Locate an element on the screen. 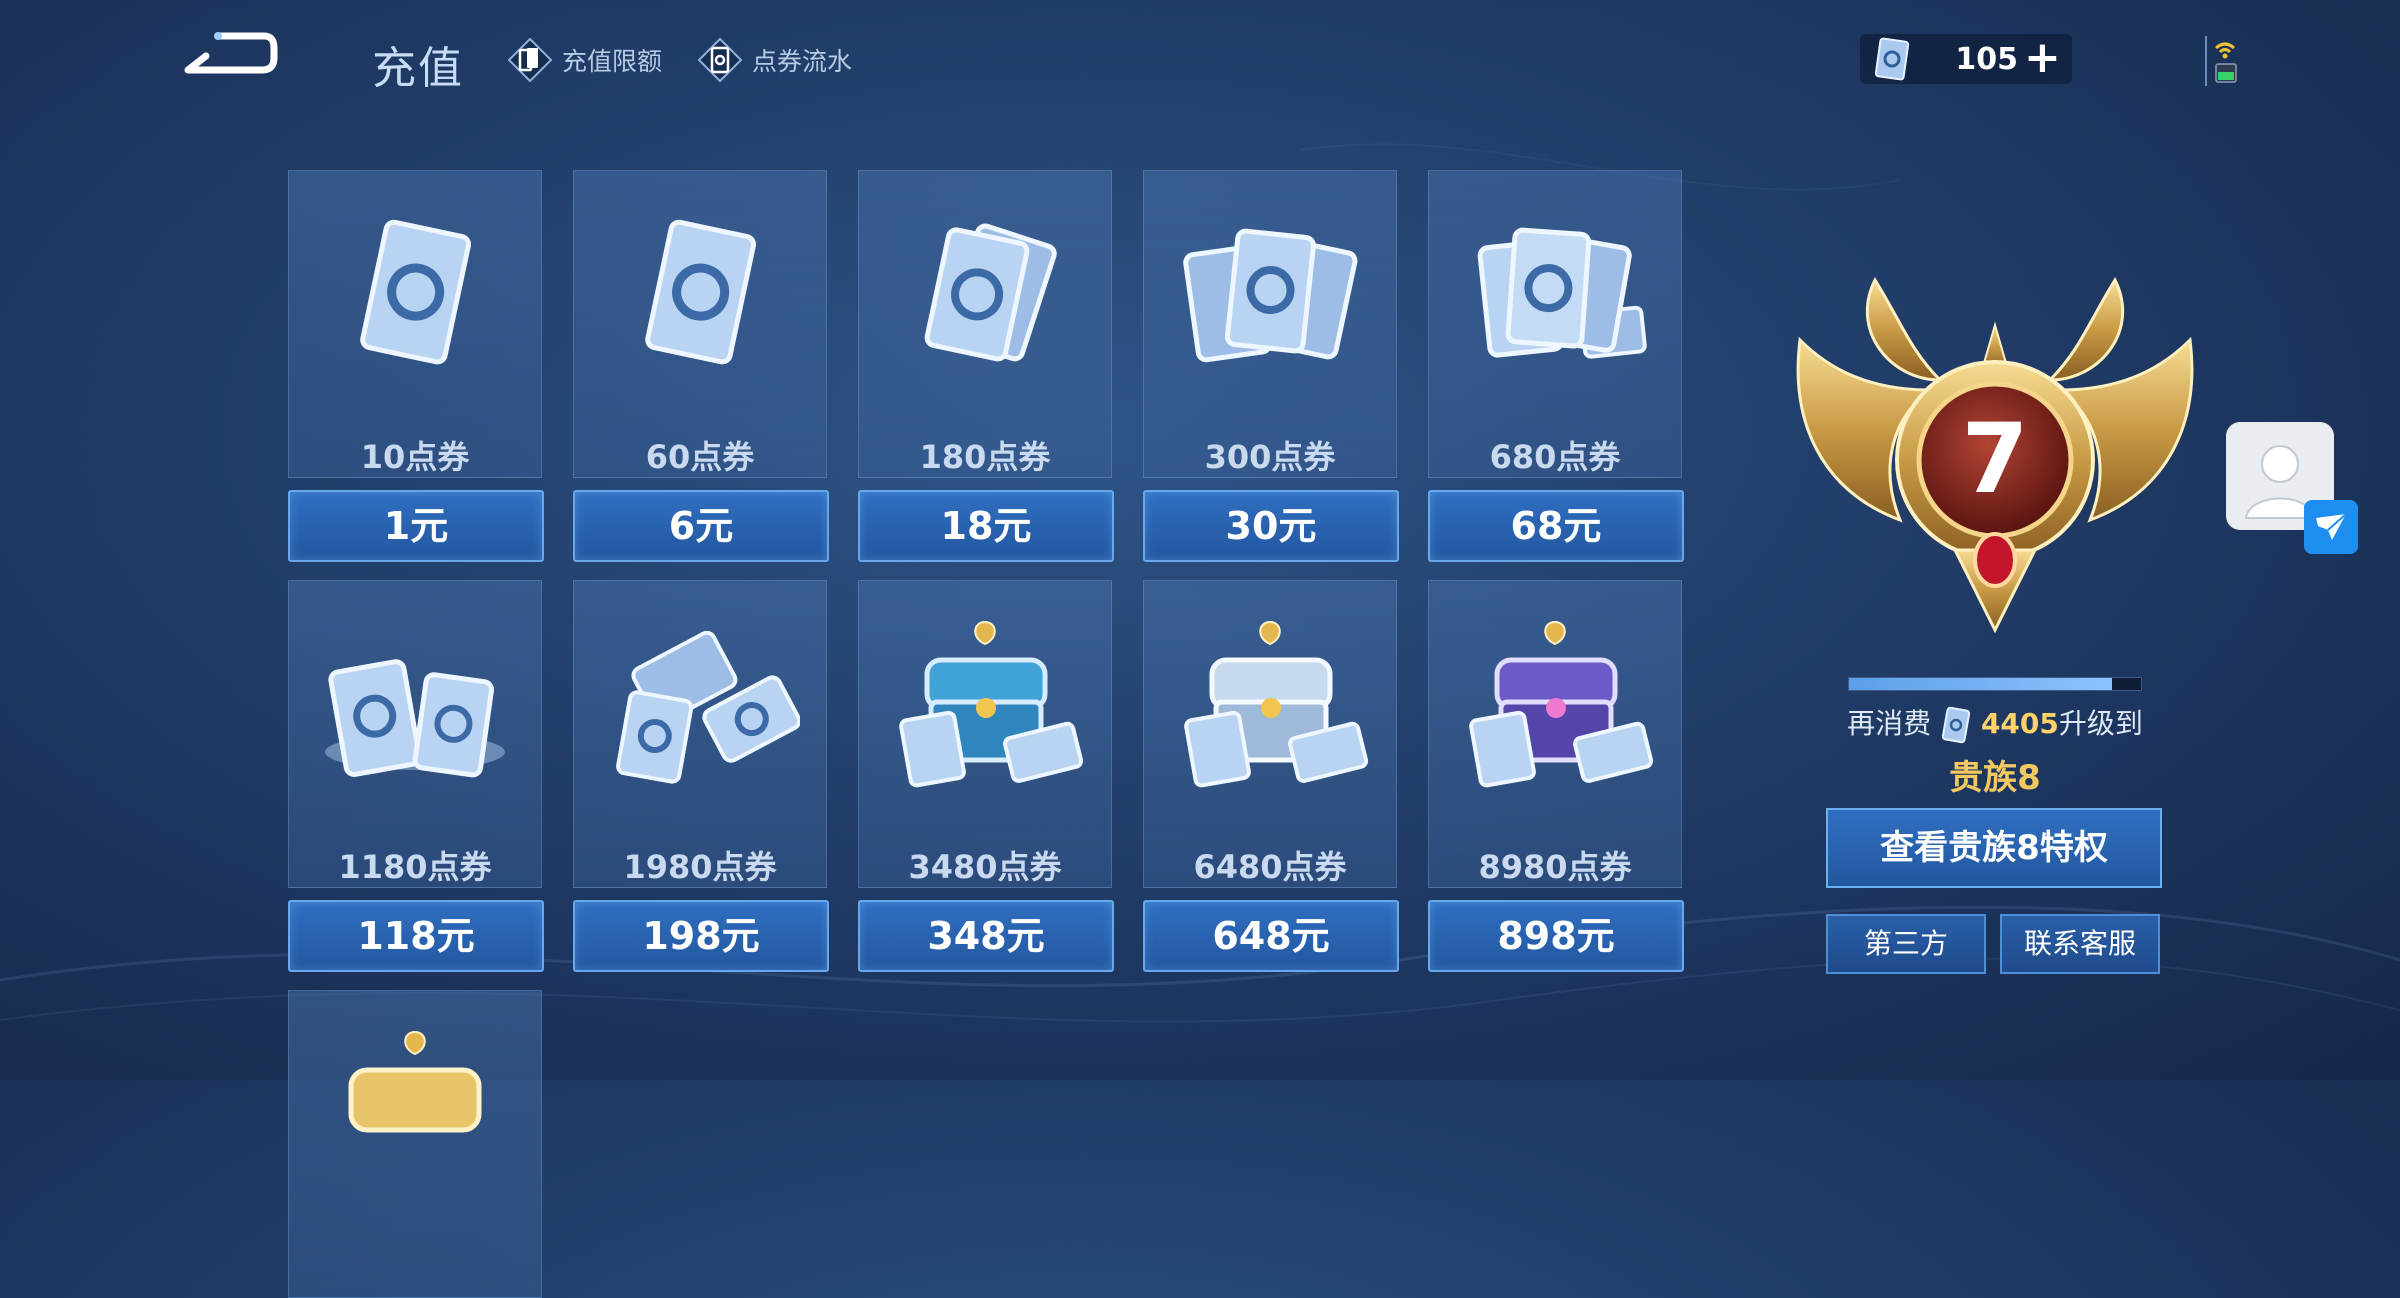 This screenshot has width=2400, height=1298. recharge-limit-link: 充值限额 is located at coordinates (585, 60).